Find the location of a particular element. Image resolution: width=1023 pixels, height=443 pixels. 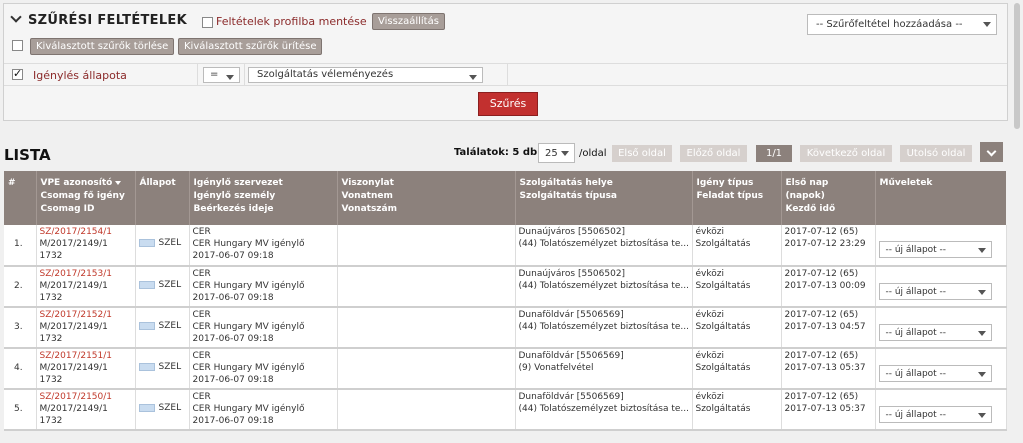

column-header-text: Műveletek is located at coordinates (906, 183).